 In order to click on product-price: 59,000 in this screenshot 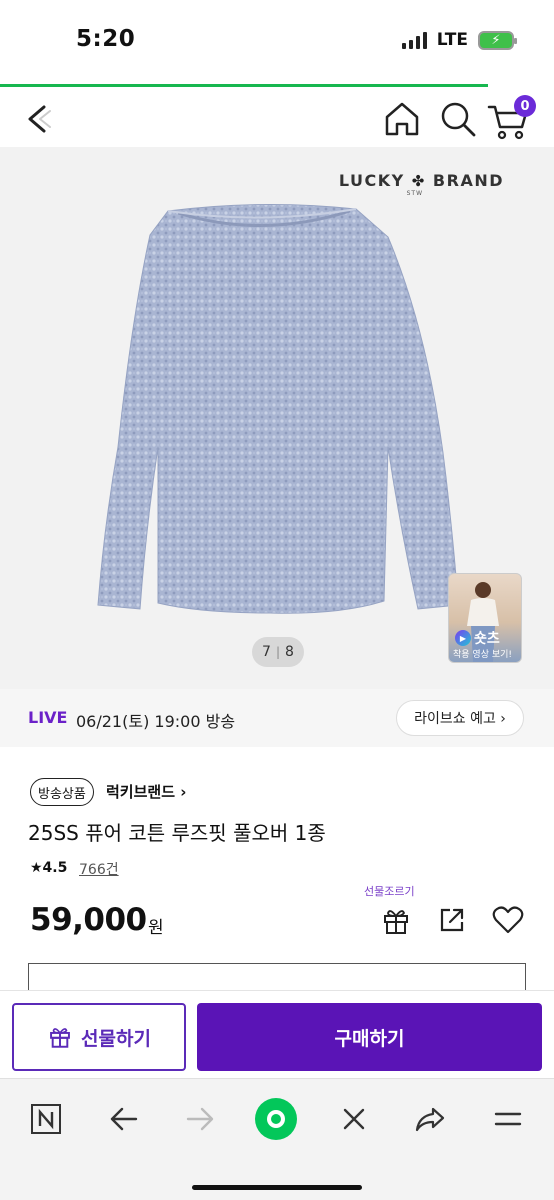, I will do `click(88, 920)`.